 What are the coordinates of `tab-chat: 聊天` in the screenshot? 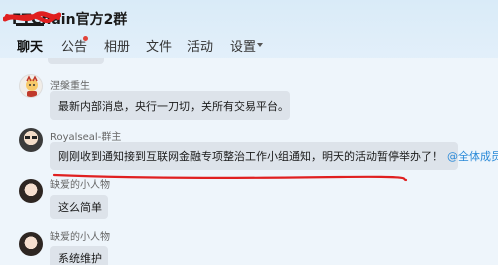 It's located at (30, 45).